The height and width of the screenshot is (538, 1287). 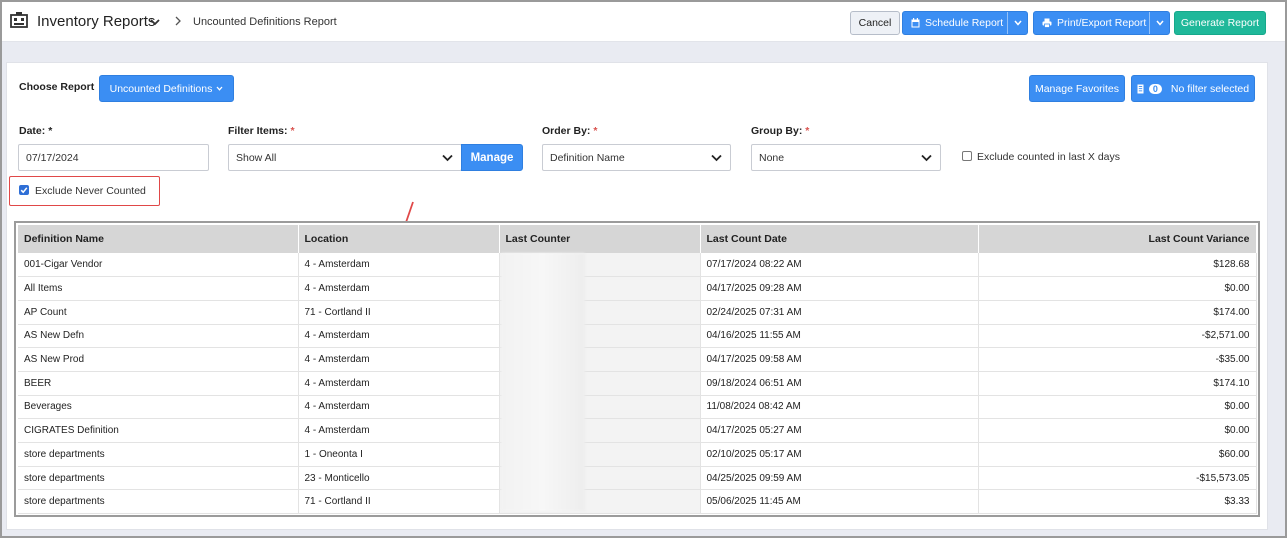 What do you see at coordinates (587, 157) in the screenshot?
I see `order-by-value: Definition Name` at bounding box center [587, 157].